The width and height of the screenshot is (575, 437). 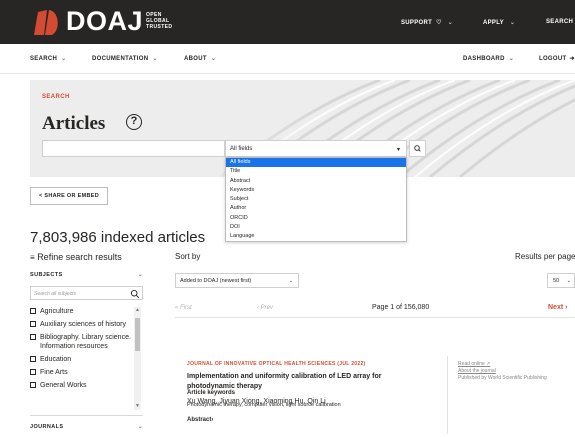 I want to click on sort-by-label: Sort by, so click(x=188, y=256).